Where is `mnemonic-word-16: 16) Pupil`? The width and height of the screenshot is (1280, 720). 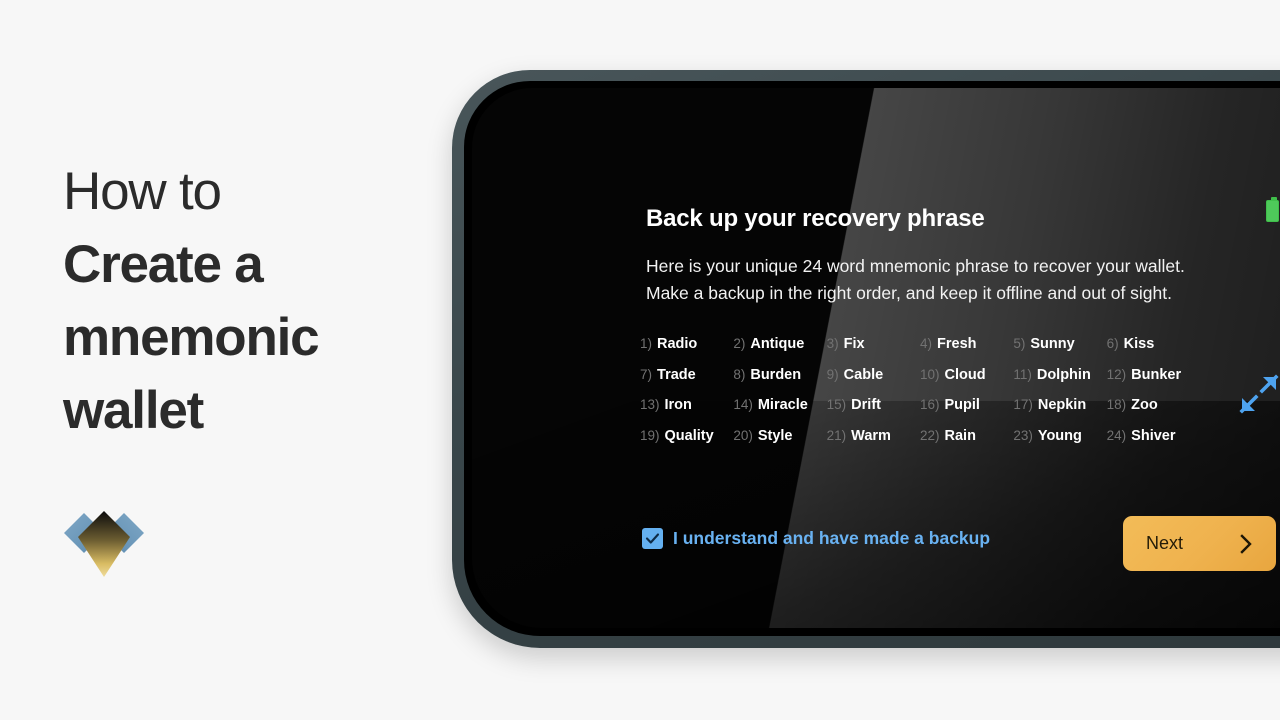 mnemonic-word-16: 16) Pupil is located at coordinates (966, 405).